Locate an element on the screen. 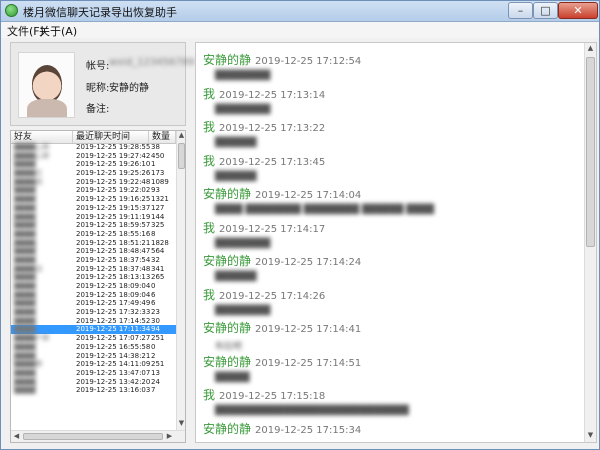  contact-row: ████ 2019-12-25 14:38:21 2 is located at coordinates (93, 356).